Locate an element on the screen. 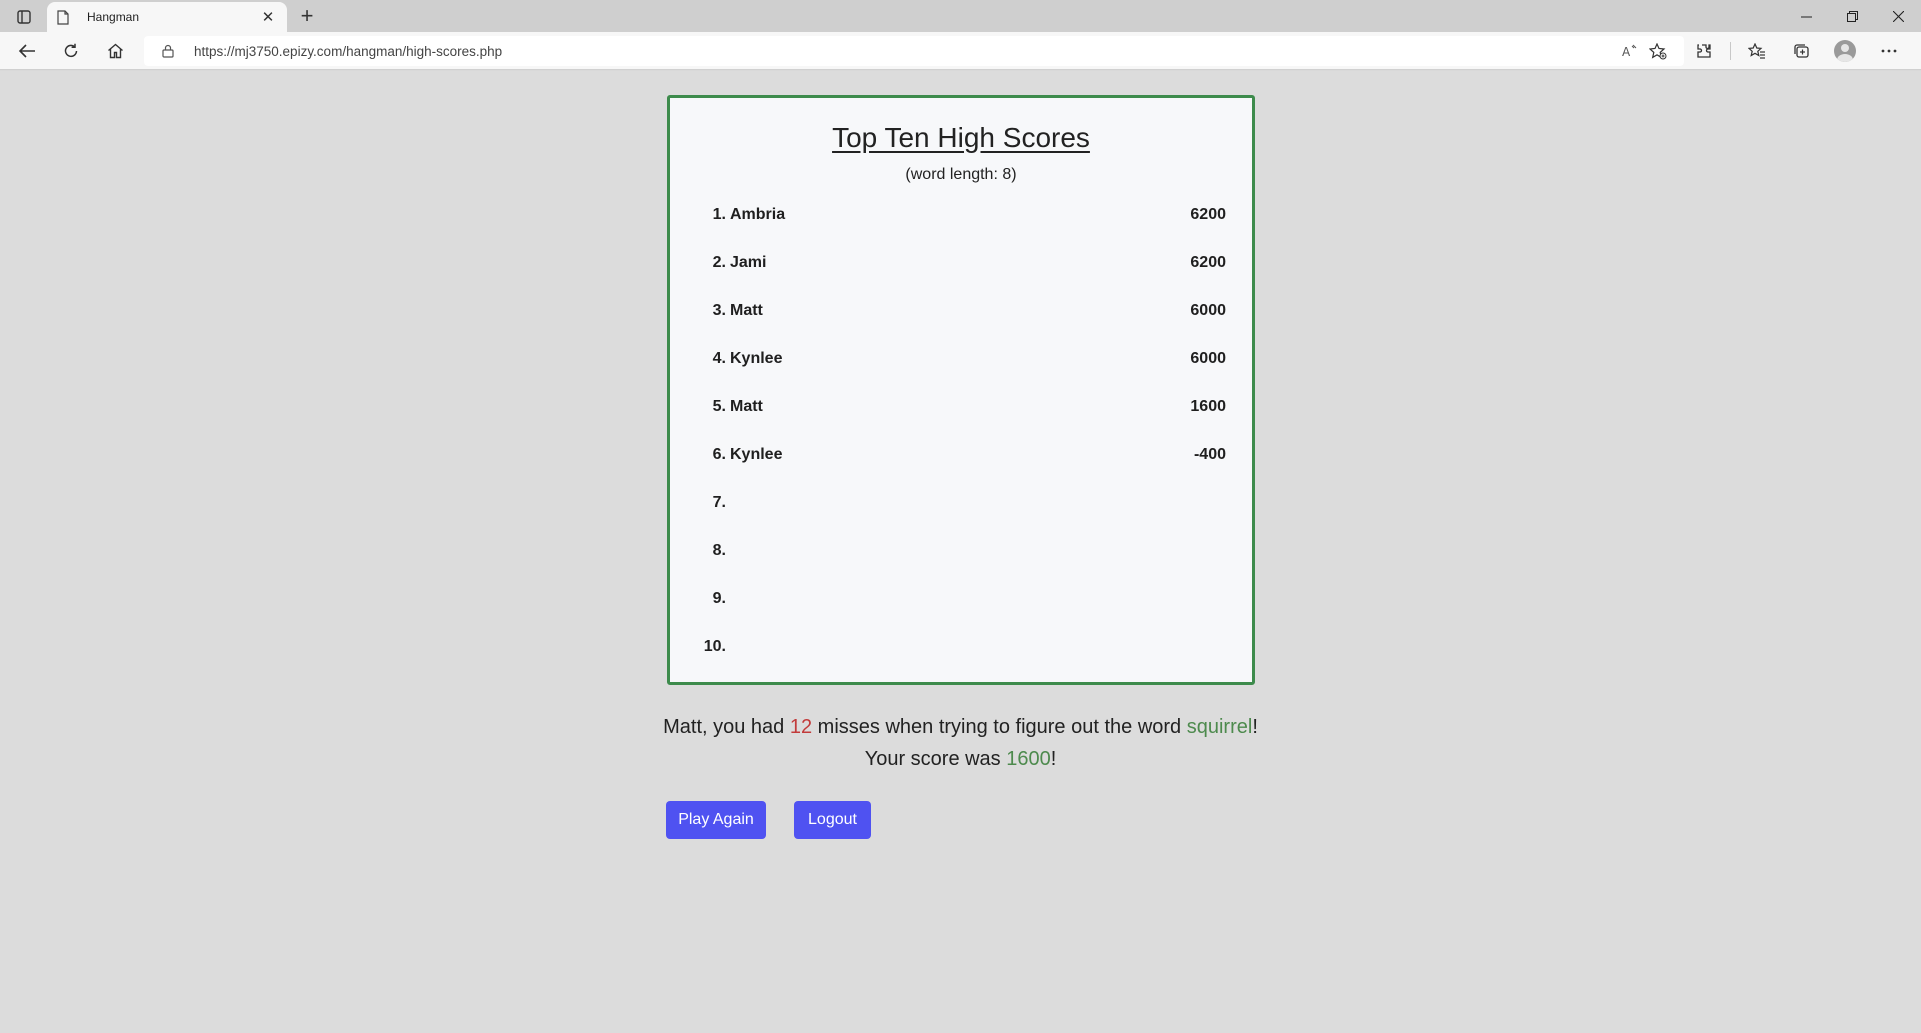 The height and width of the screenshot is (1033, 1921). toolbar-divider is located at coordinates (1730, 51).